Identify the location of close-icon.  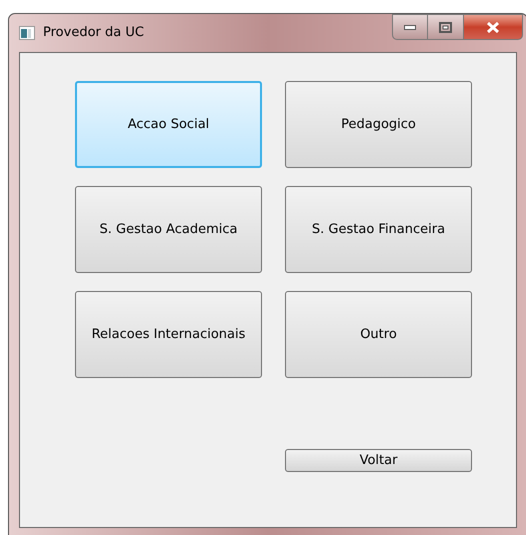
(493, 27).